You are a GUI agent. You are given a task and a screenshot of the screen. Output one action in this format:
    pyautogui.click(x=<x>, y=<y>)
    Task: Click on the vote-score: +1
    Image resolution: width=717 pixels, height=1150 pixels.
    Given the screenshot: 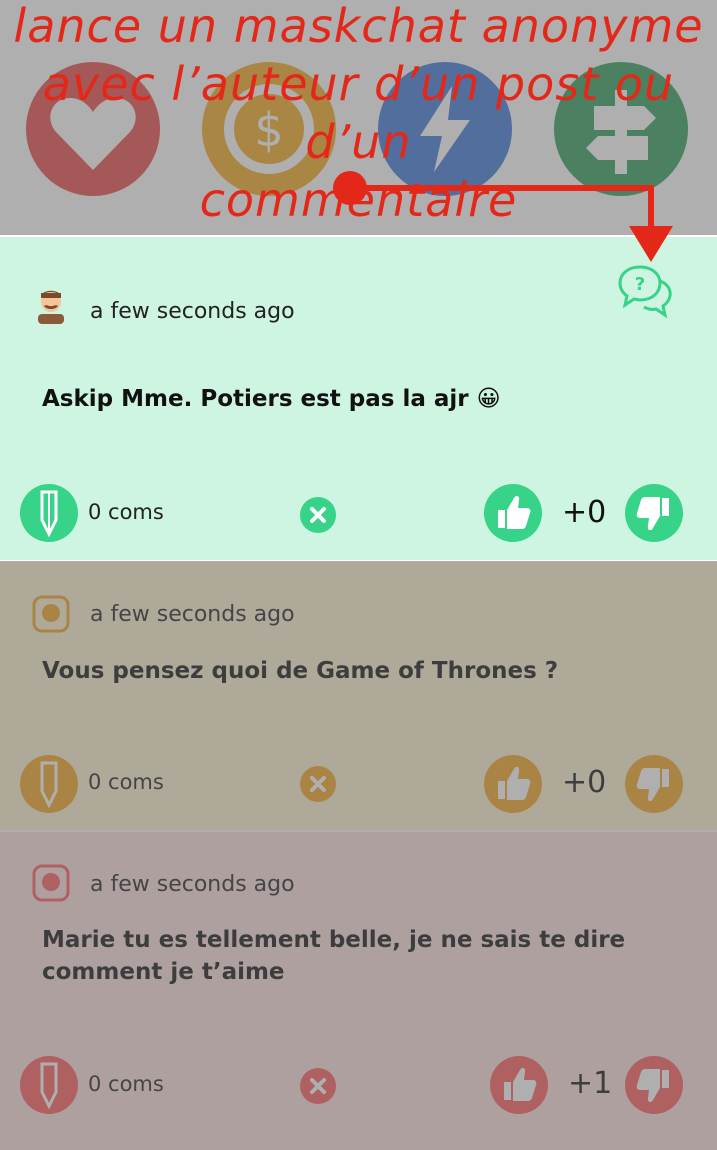 What is the action you would take?
    pyautogui.click(x=590, y=1083)
    